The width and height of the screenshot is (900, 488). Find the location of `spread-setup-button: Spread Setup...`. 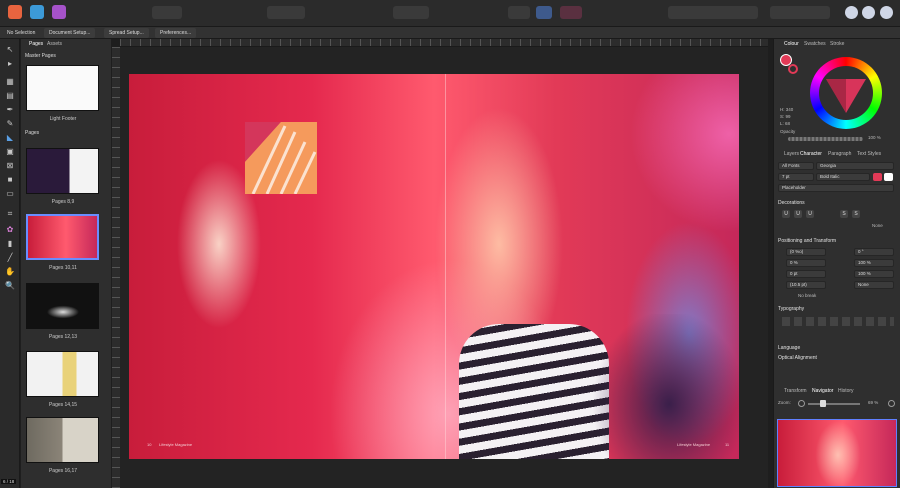

spread-setup-button: Spread Setup... is located at coordinates (126, 33).